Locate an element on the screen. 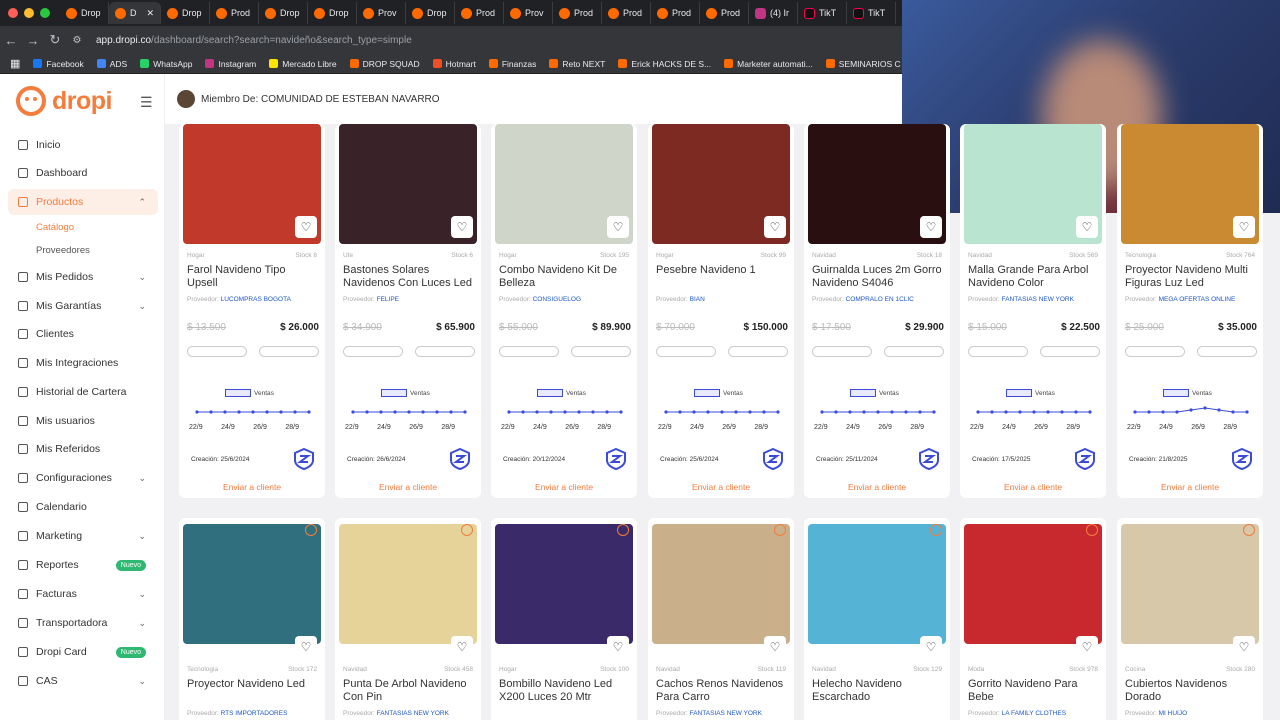 The height and width of the screenshot is (720, 1280). provider-name: LUCOMPRAS BOGOTA is located at coordinates (256, 299).